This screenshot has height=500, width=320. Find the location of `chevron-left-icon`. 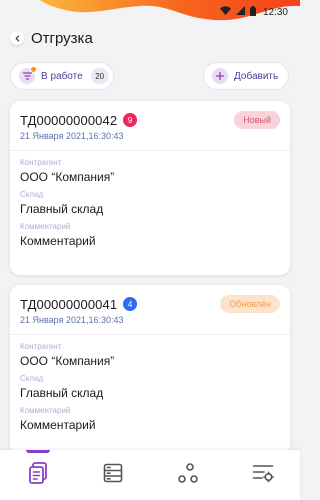

chevron-left-icon is located at coordinates (17, 38).